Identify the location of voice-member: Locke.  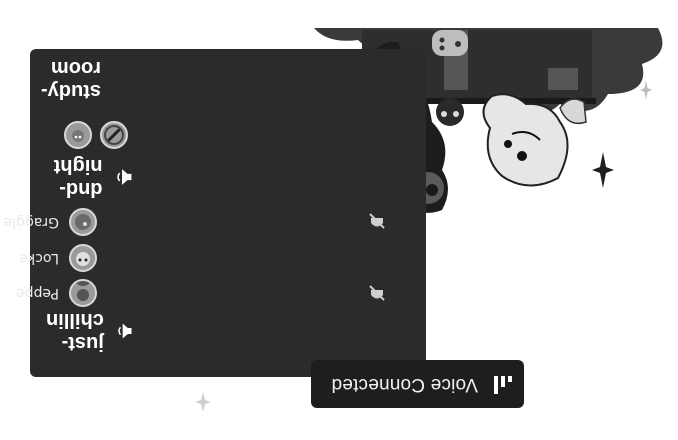
(58, 258).